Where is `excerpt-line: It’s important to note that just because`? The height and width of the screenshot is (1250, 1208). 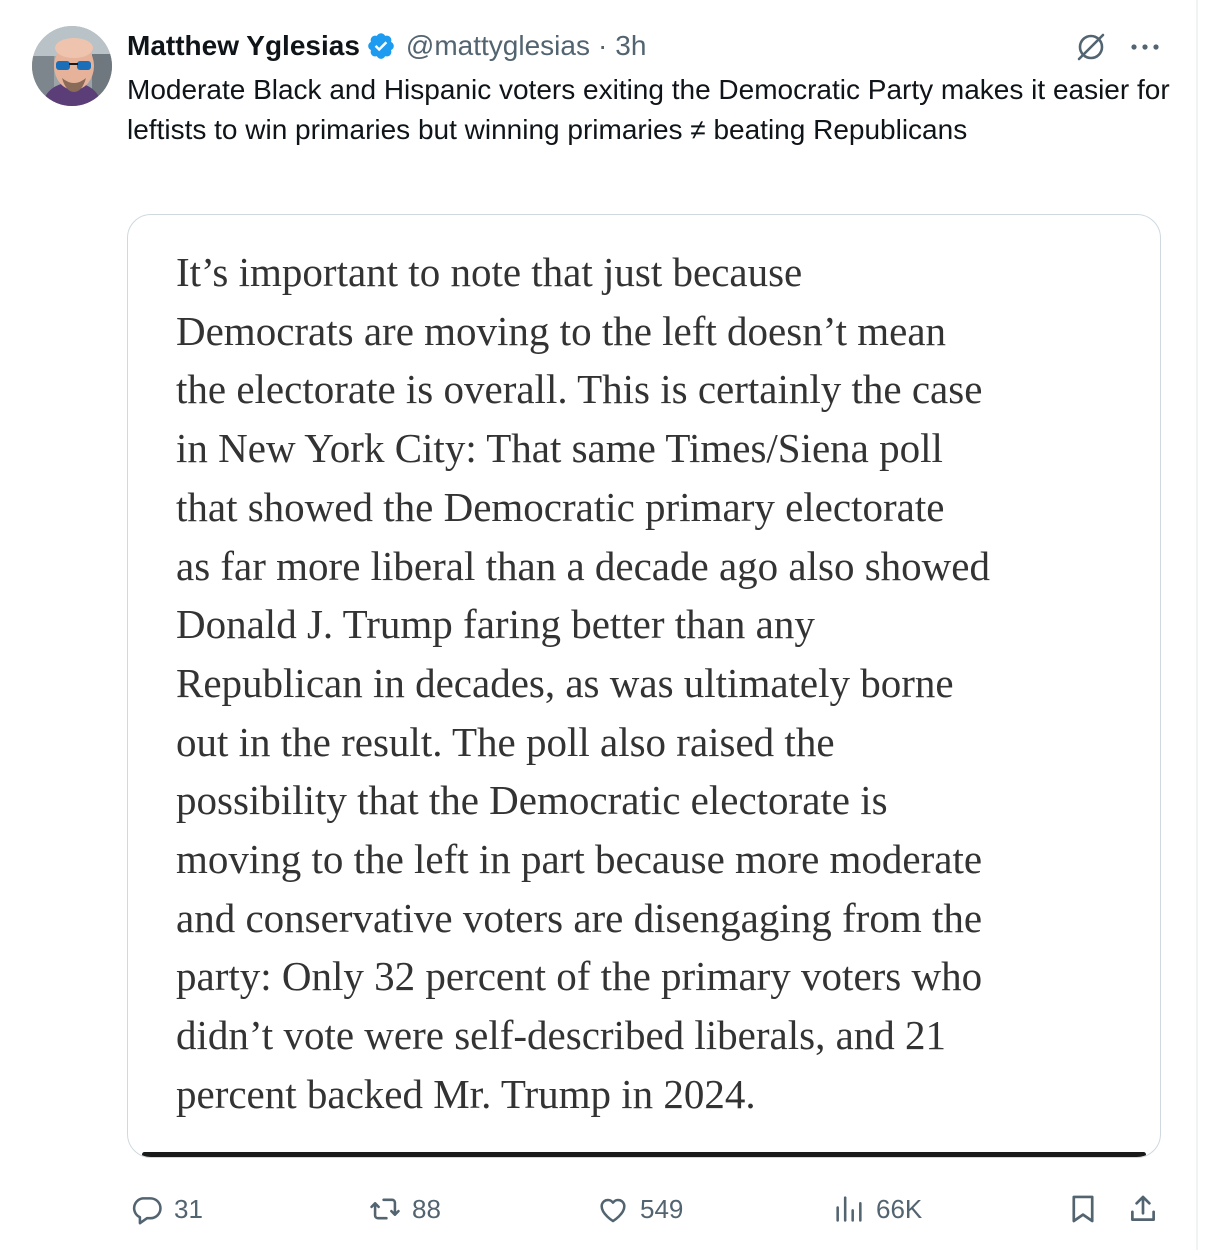 excerpt-line: It’s important to note that just because is located at coordinates (489, 272).